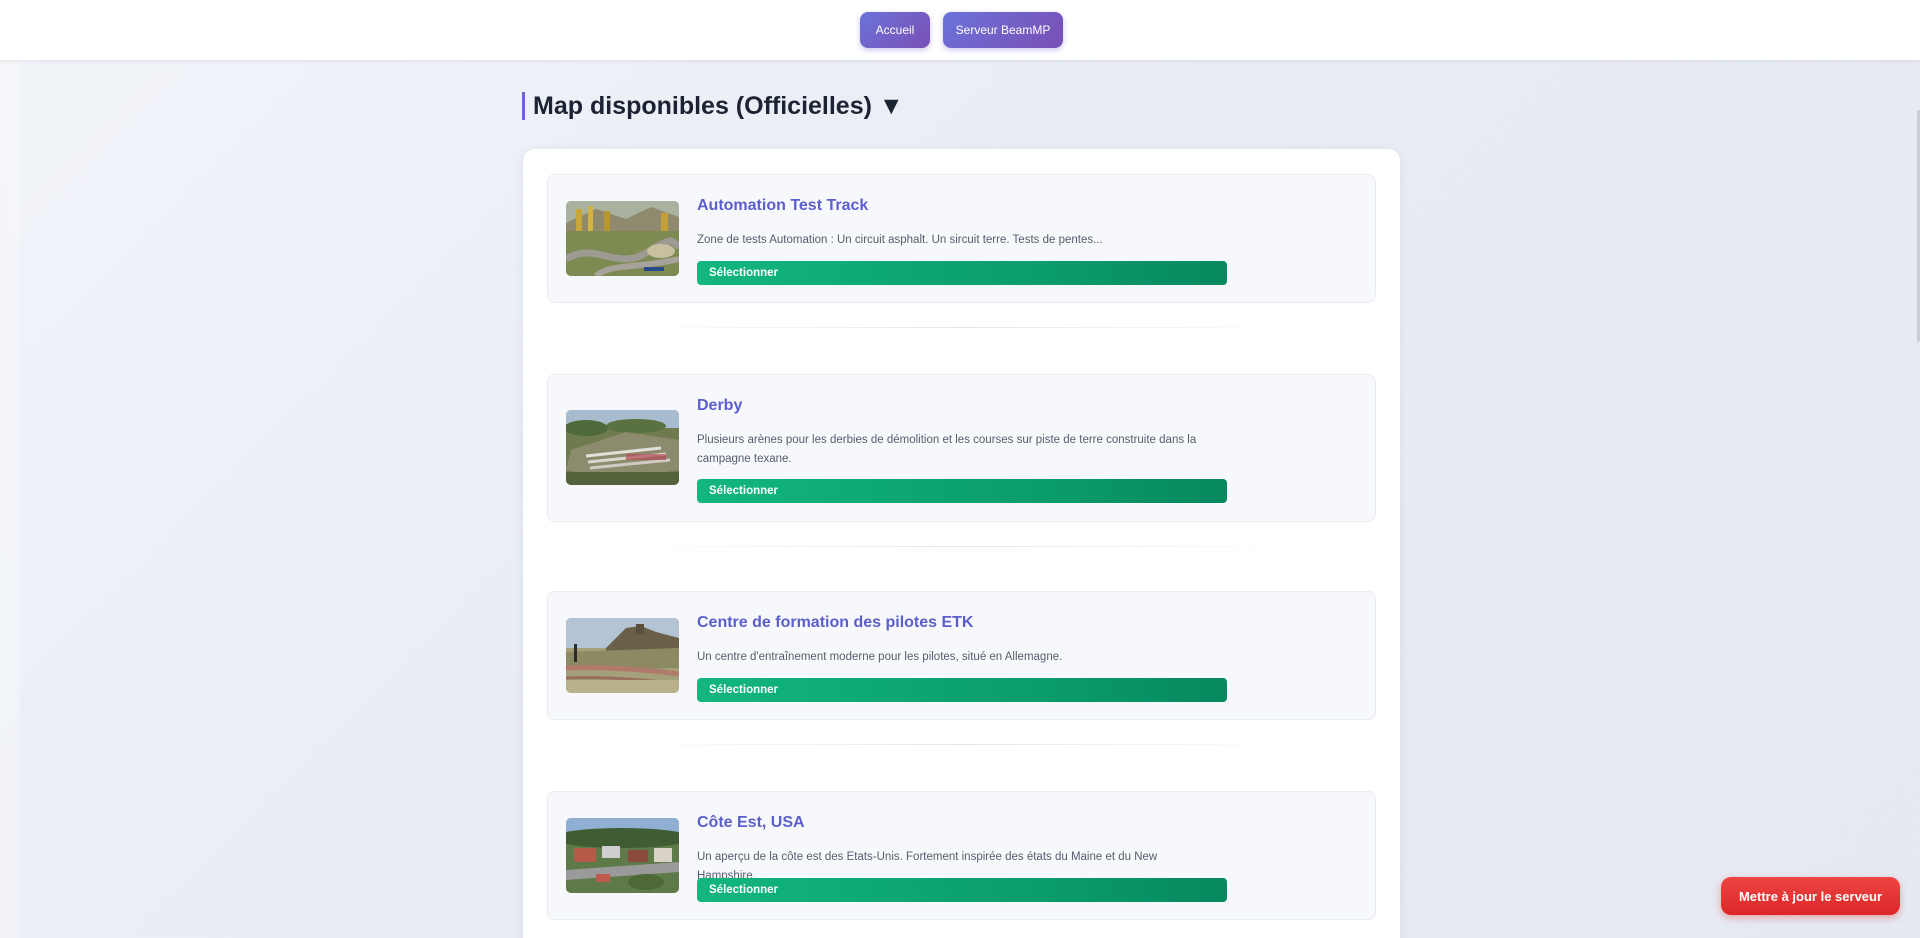 This screenshot has height=938, width=1920. I want to click on race-track-thumbnail, so click(622, 238).